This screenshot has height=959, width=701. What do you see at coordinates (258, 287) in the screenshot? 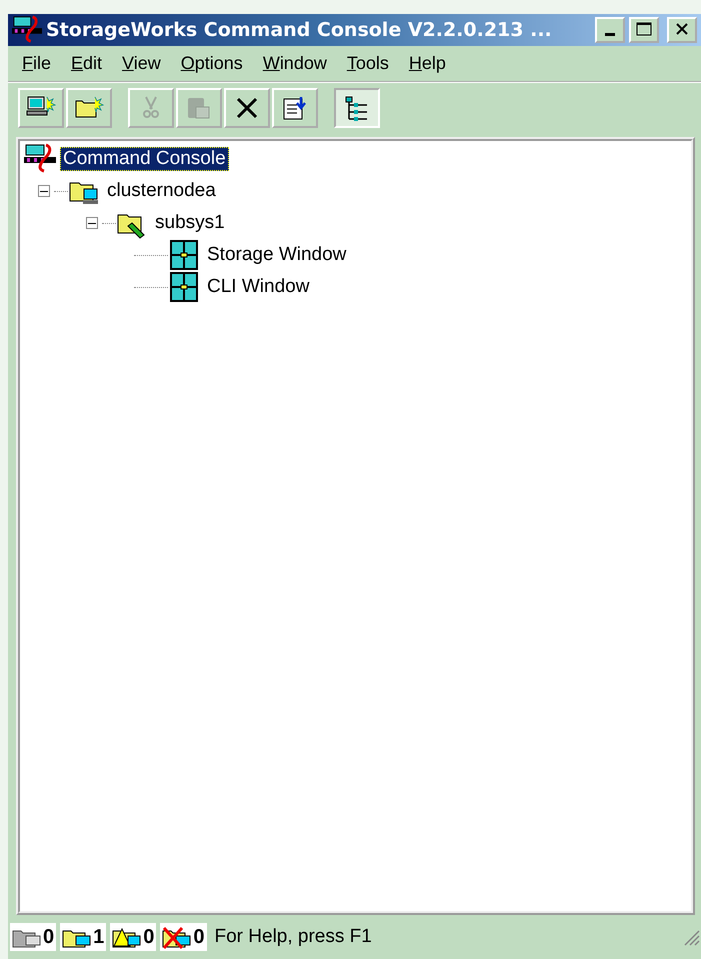
I see `tree-item: CLI Window` at bounding box center [258, 287].